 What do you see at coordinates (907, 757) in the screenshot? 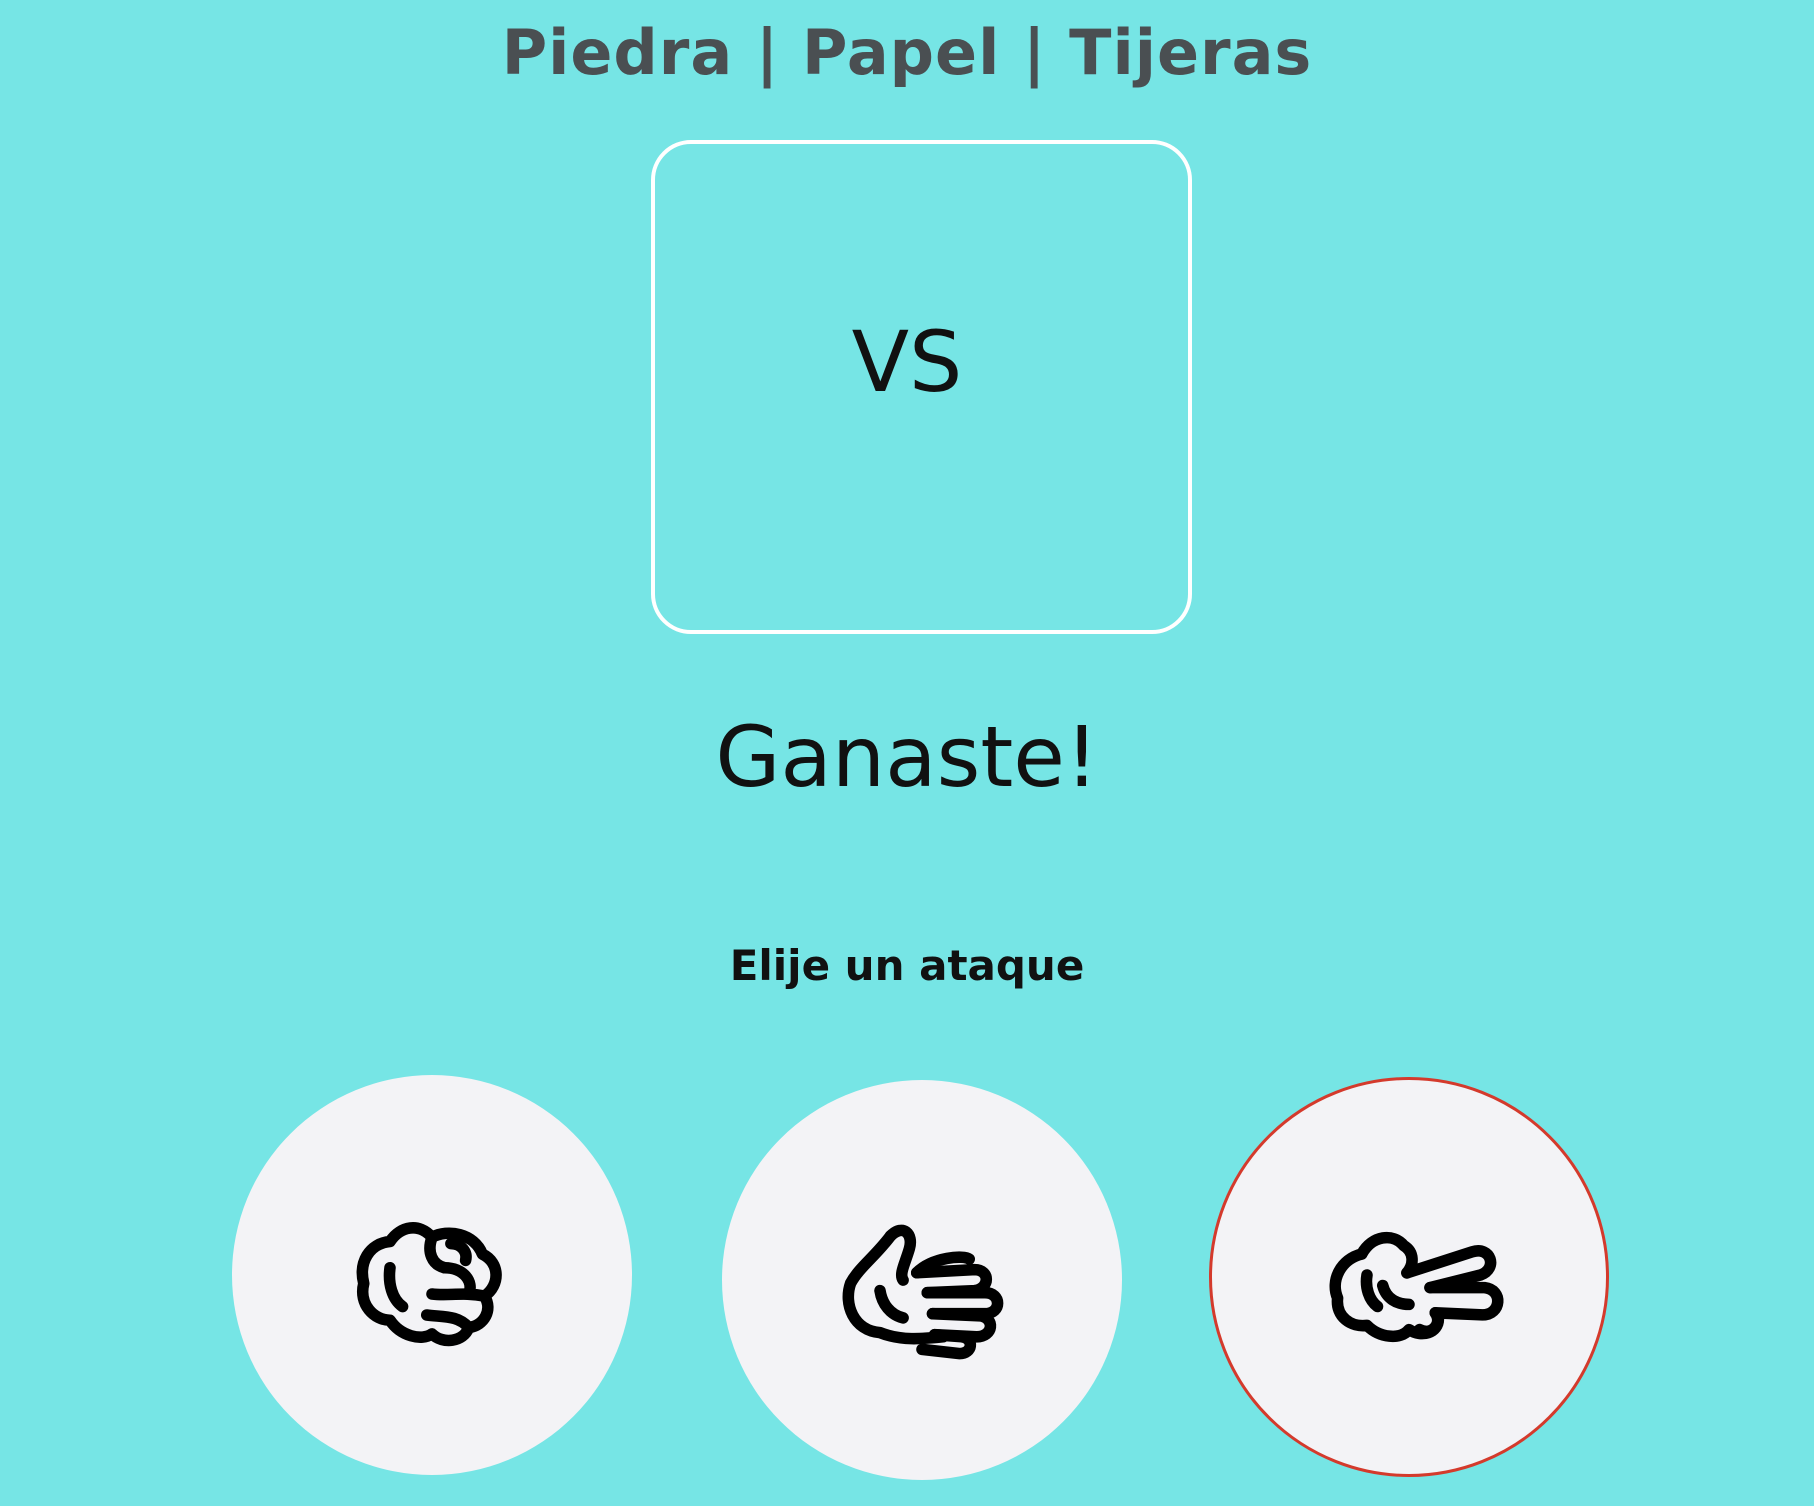
I see `result-message: Ganaste!` at bounding box center [907, 757].